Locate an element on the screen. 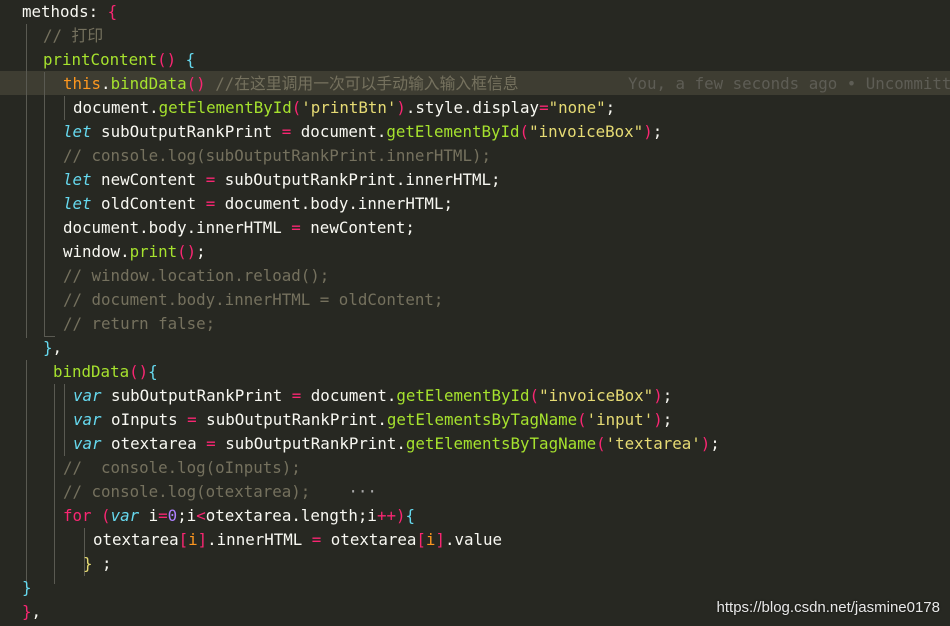 The image size is (950, 626). code-comment: // 打印 is located at coordinates (73, 35).